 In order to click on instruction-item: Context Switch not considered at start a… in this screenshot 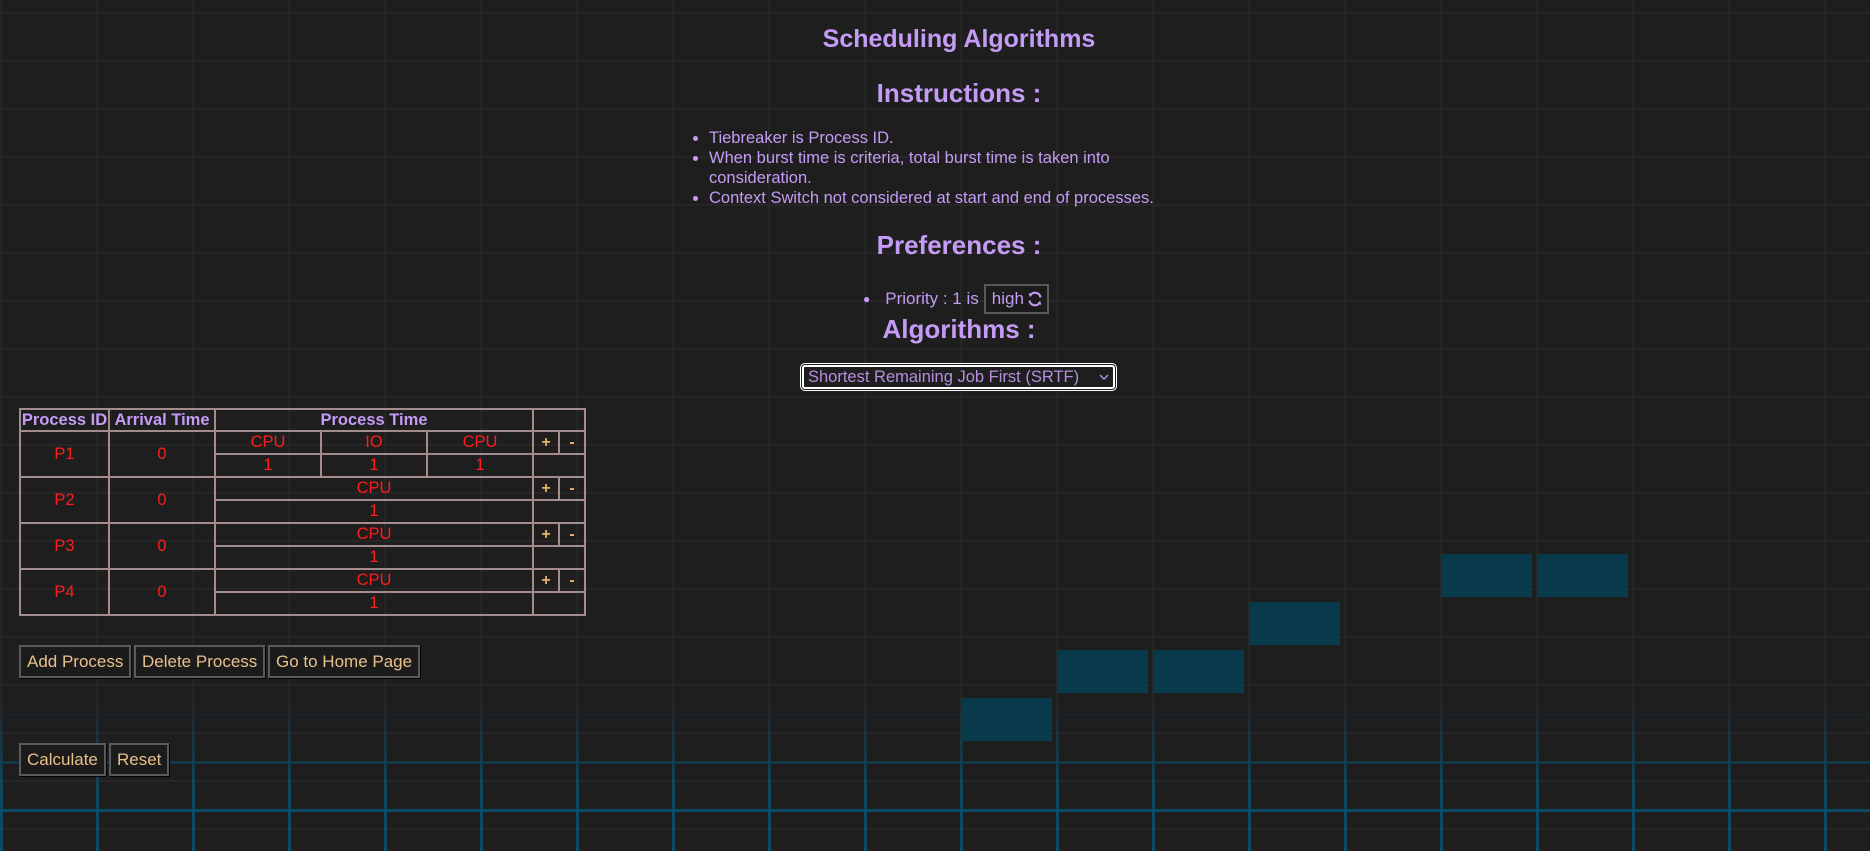, I will do `click(959, 198)`.